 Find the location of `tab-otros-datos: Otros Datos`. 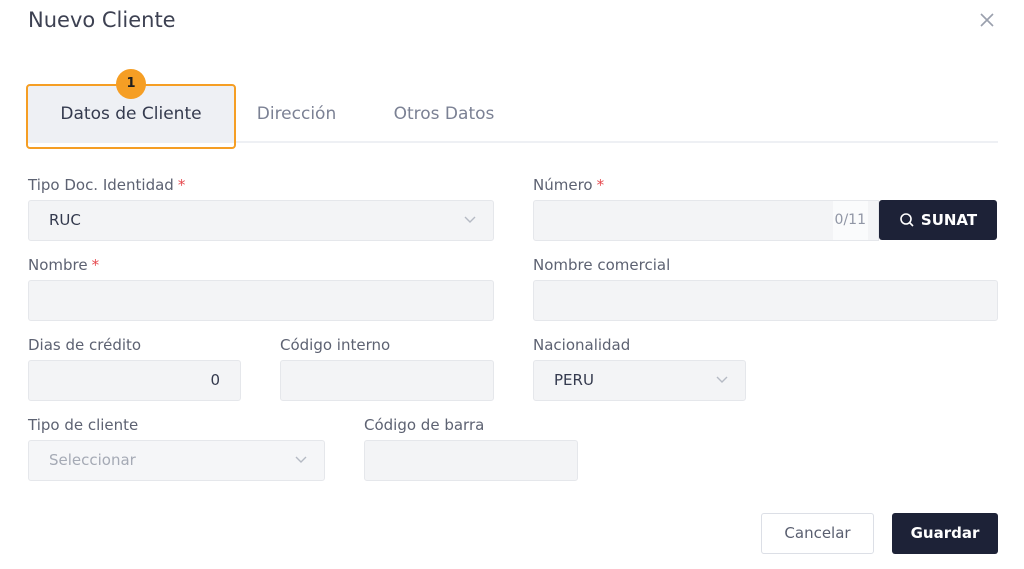

tab-otros-datos: Otros Datos is located at coordinates (444, 114).